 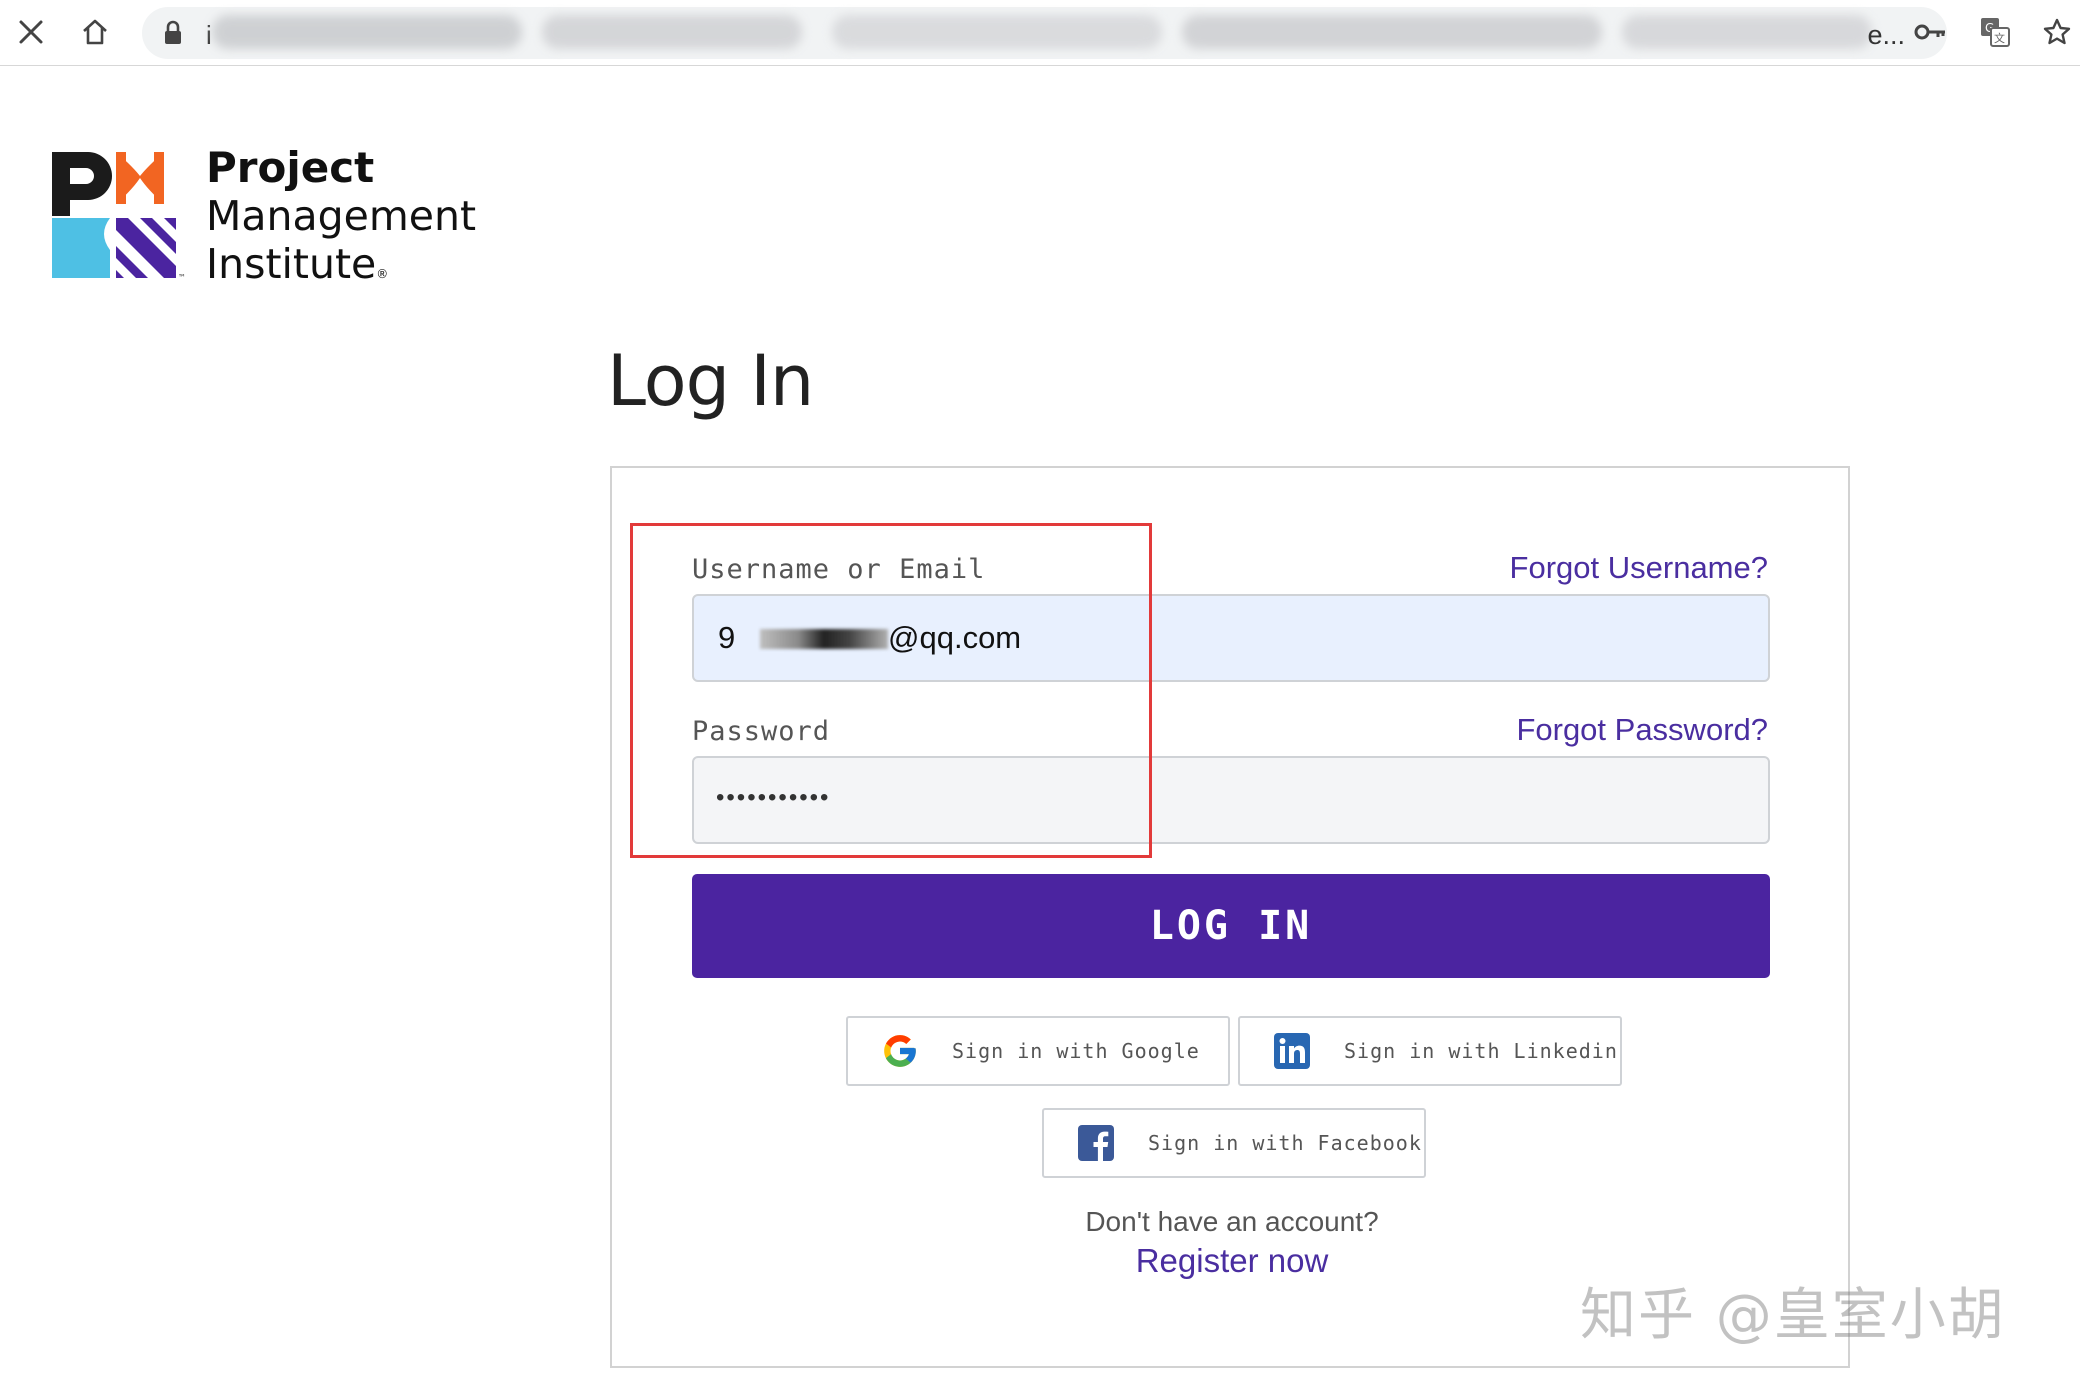 I want to click on google-icon, so click(x=900, y=1051).